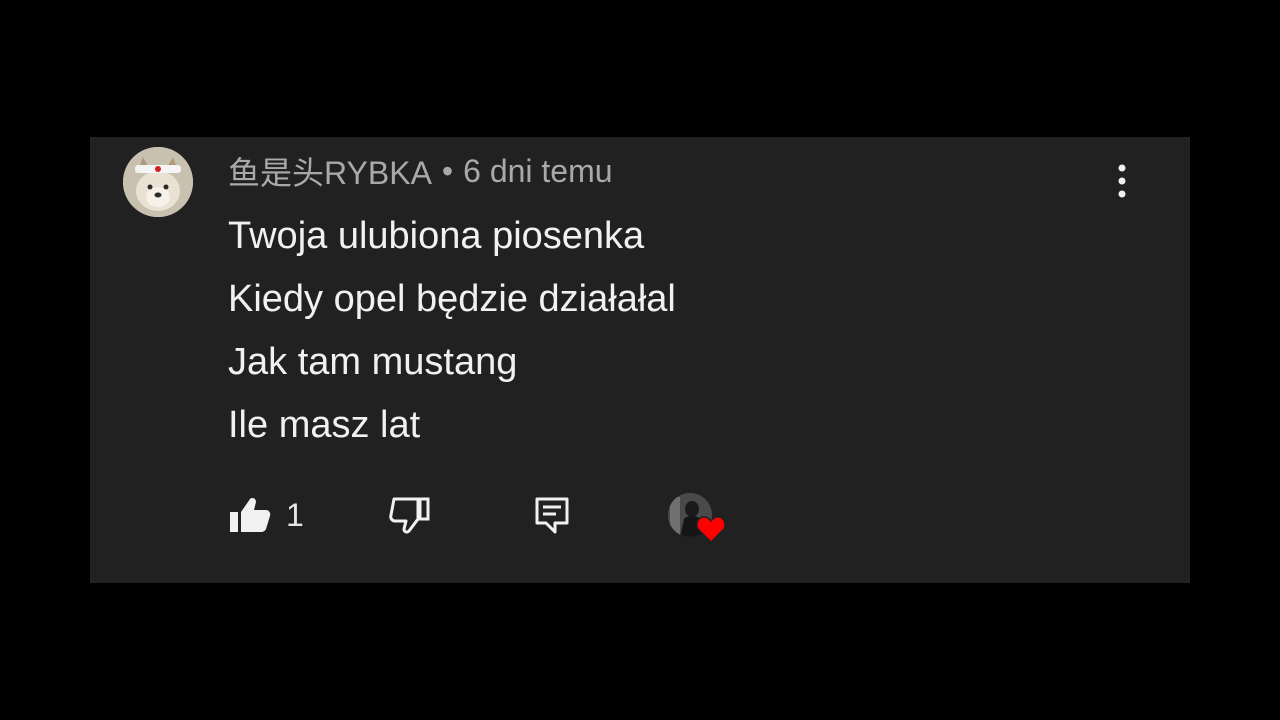 This screenshot has height=720, width=1280. I want to click on more-vert-icon, so click(1122, 181).